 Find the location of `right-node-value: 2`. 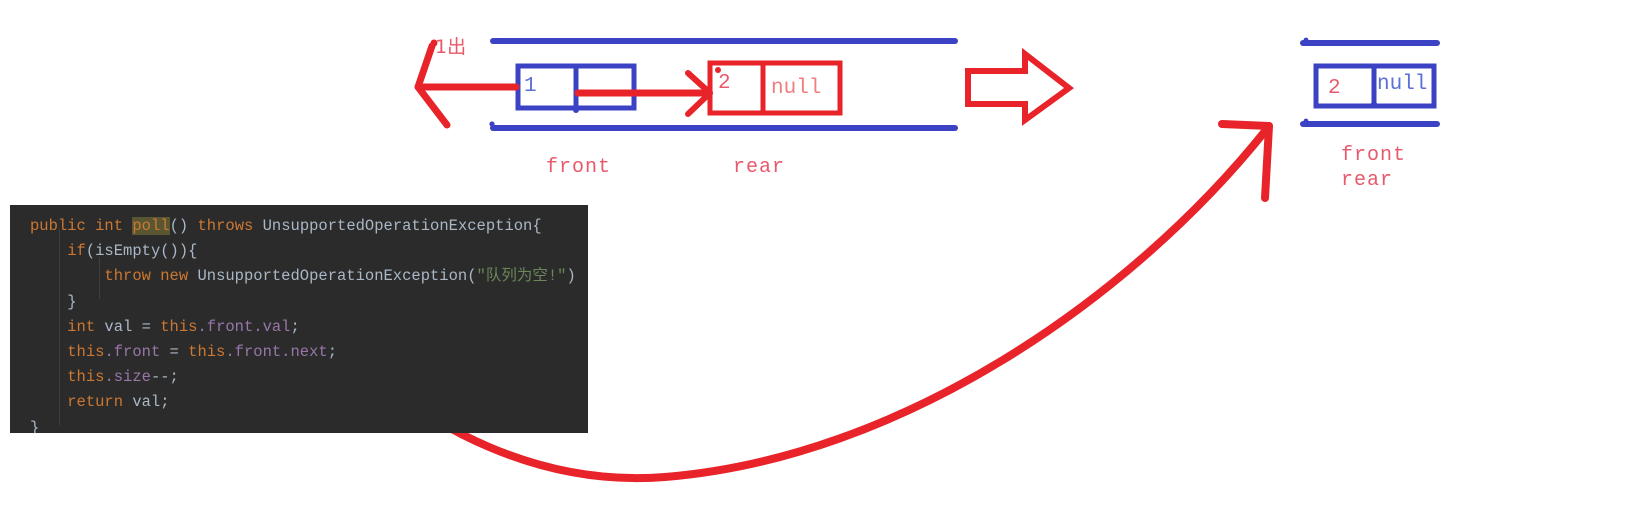

right-node-value: 2 is located at coordinates (1334, 88).